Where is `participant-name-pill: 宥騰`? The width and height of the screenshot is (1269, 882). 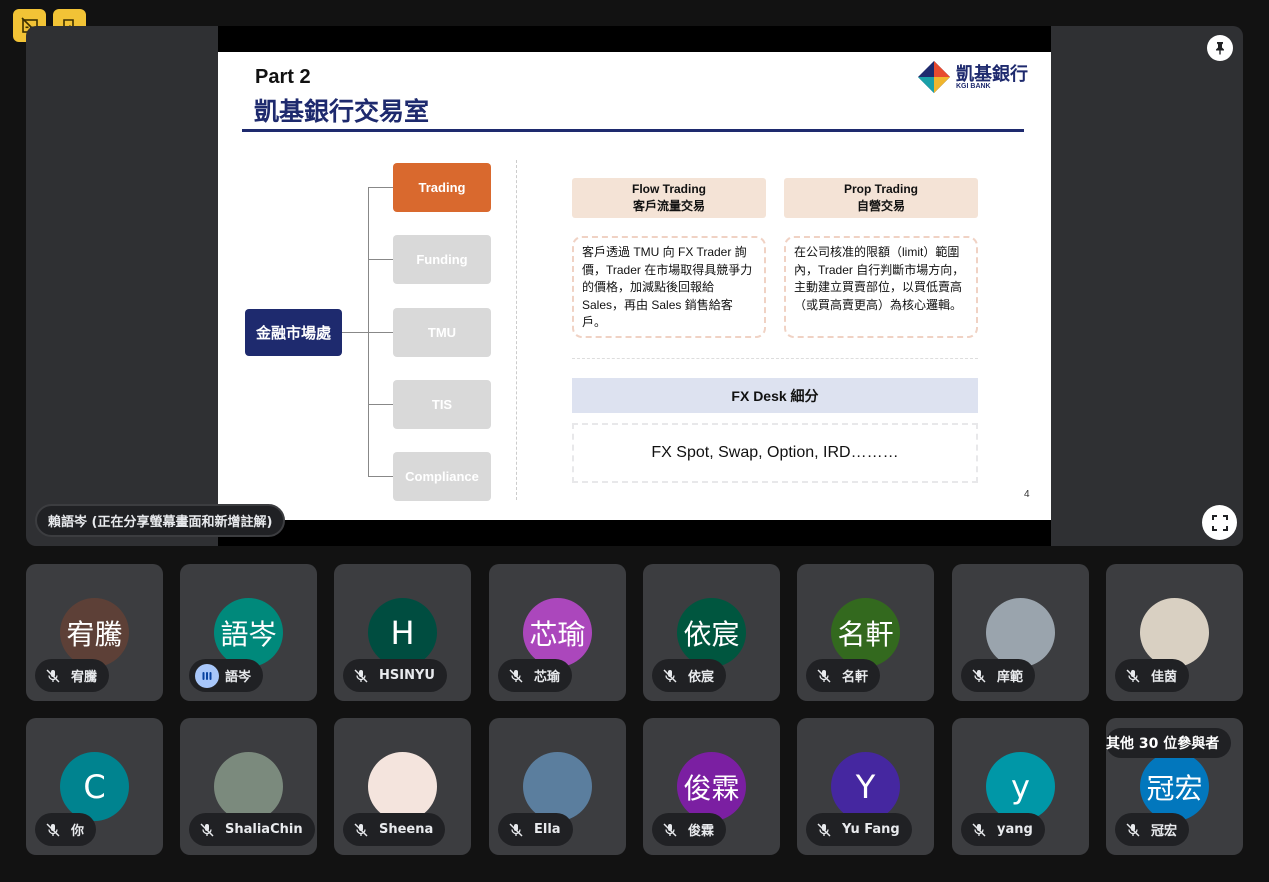
participant-name-pill: 宥騰 is located at coordinates (72, 675).